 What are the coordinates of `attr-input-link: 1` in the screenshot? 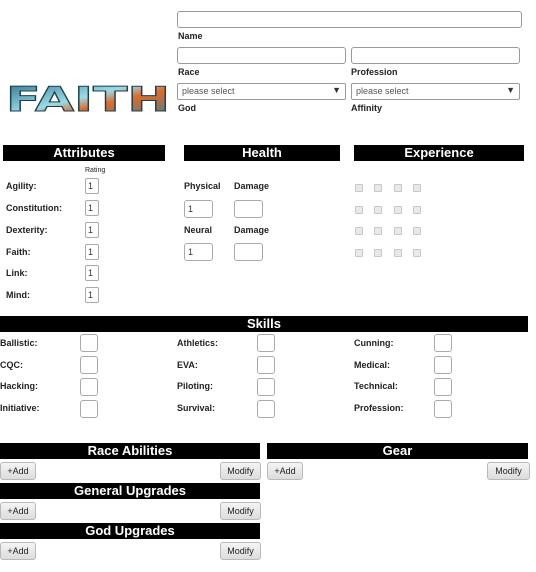 It's located at (92, 273).